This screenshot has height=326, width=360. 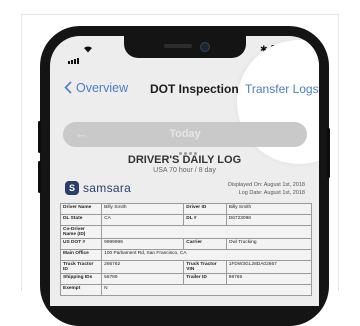 I want to click on power-button, so click(x=328, y=153).